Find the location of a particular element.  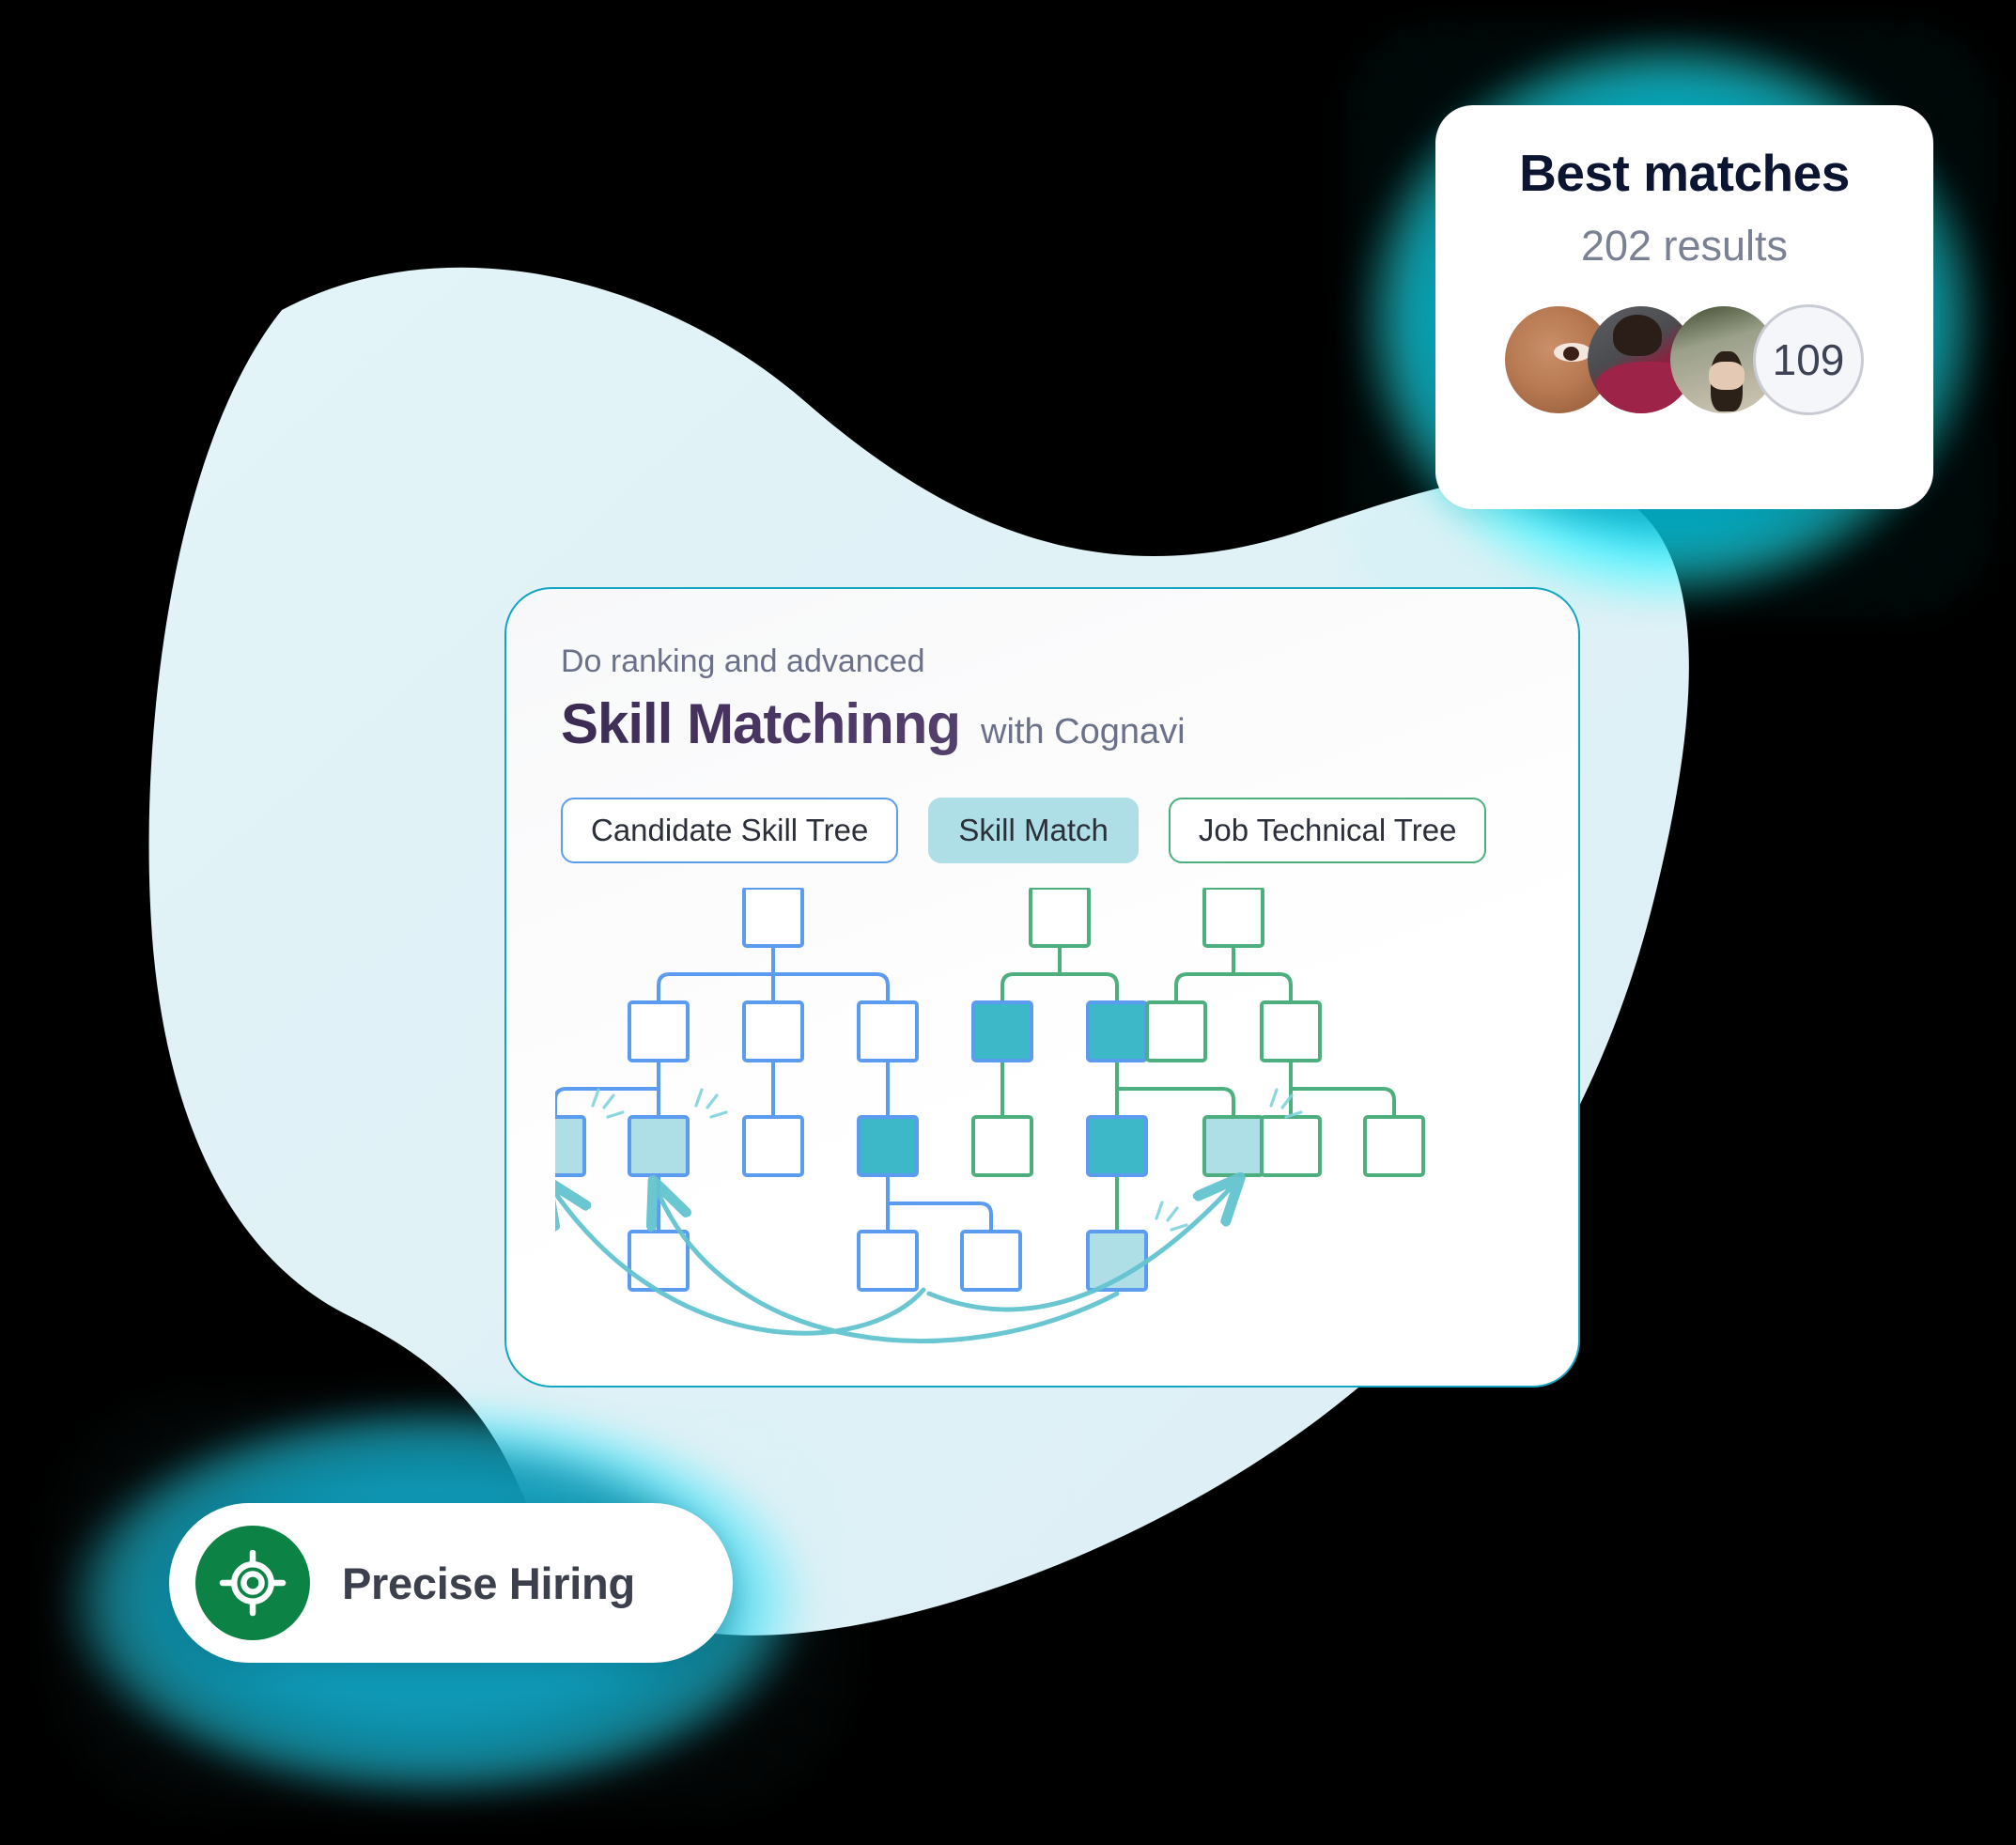

avatar-group: 109 is located at coordinates (1684, 359).